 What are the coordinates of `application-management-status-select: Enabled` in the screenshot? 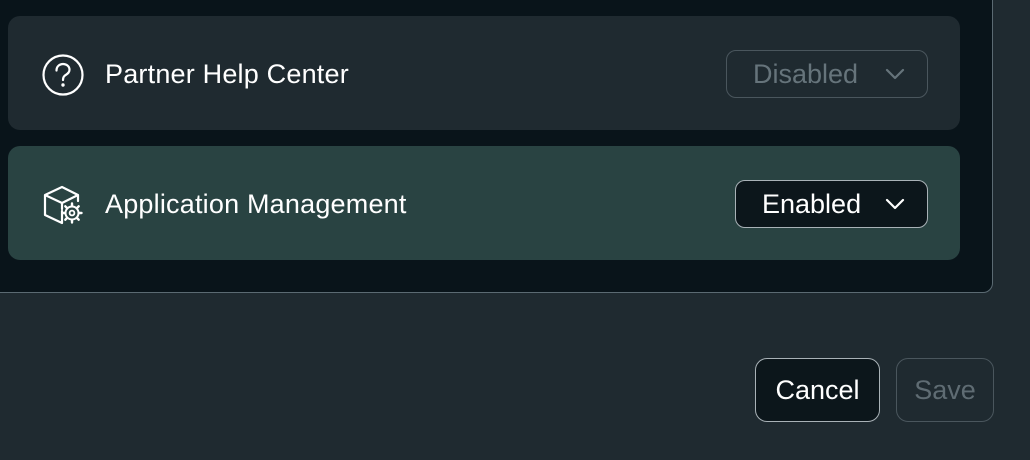 It's located at (831, 204).